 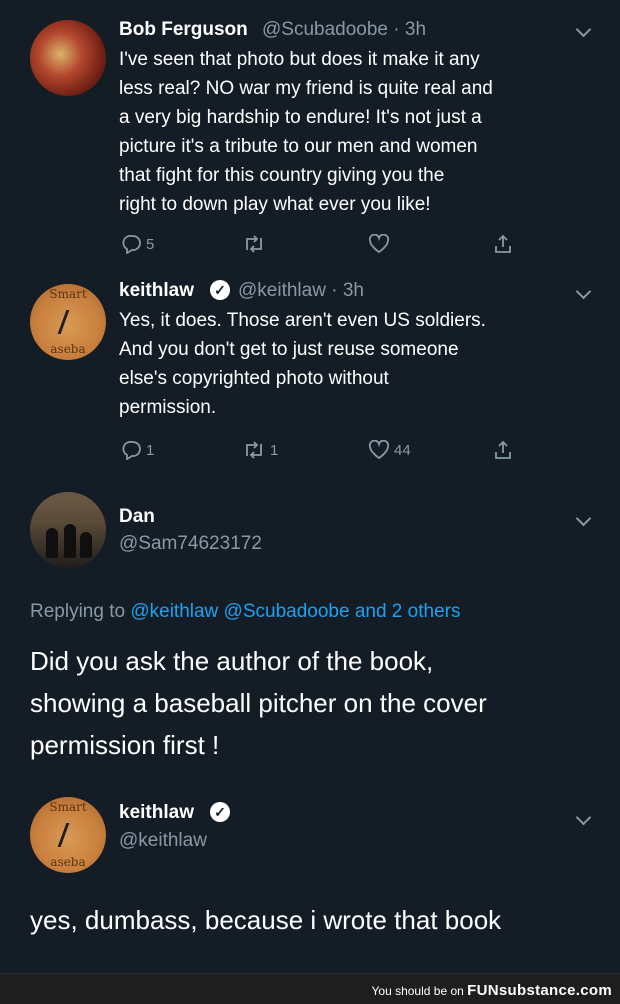 What do you see at coordinates (125, 745) in the screenshot?
I see `tweet-line: permission first !` at bounding box center [125, 745].